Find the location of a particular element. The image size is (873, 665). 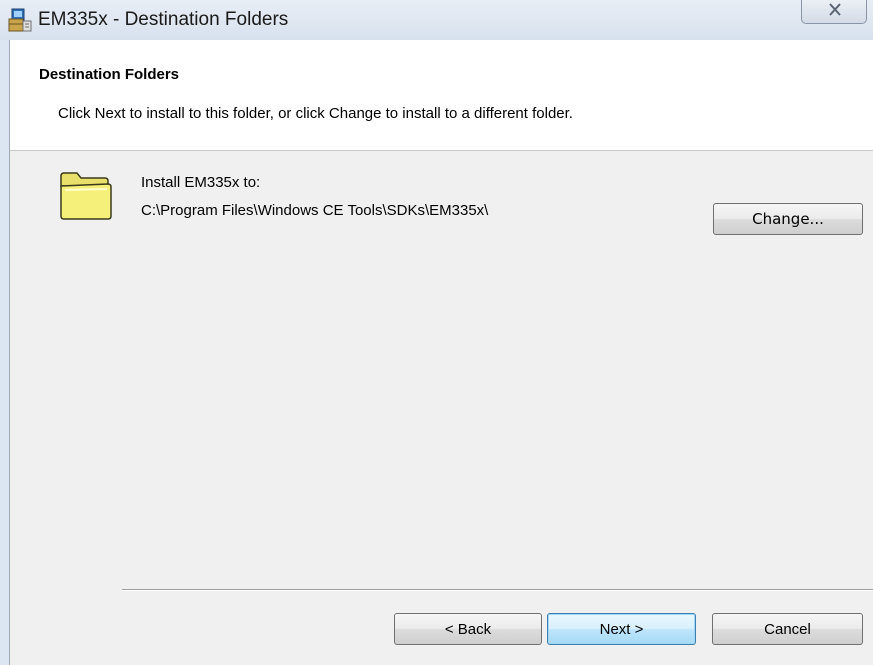

window-title: EM335x - Destination Folders is located at coordinates (163, 19).